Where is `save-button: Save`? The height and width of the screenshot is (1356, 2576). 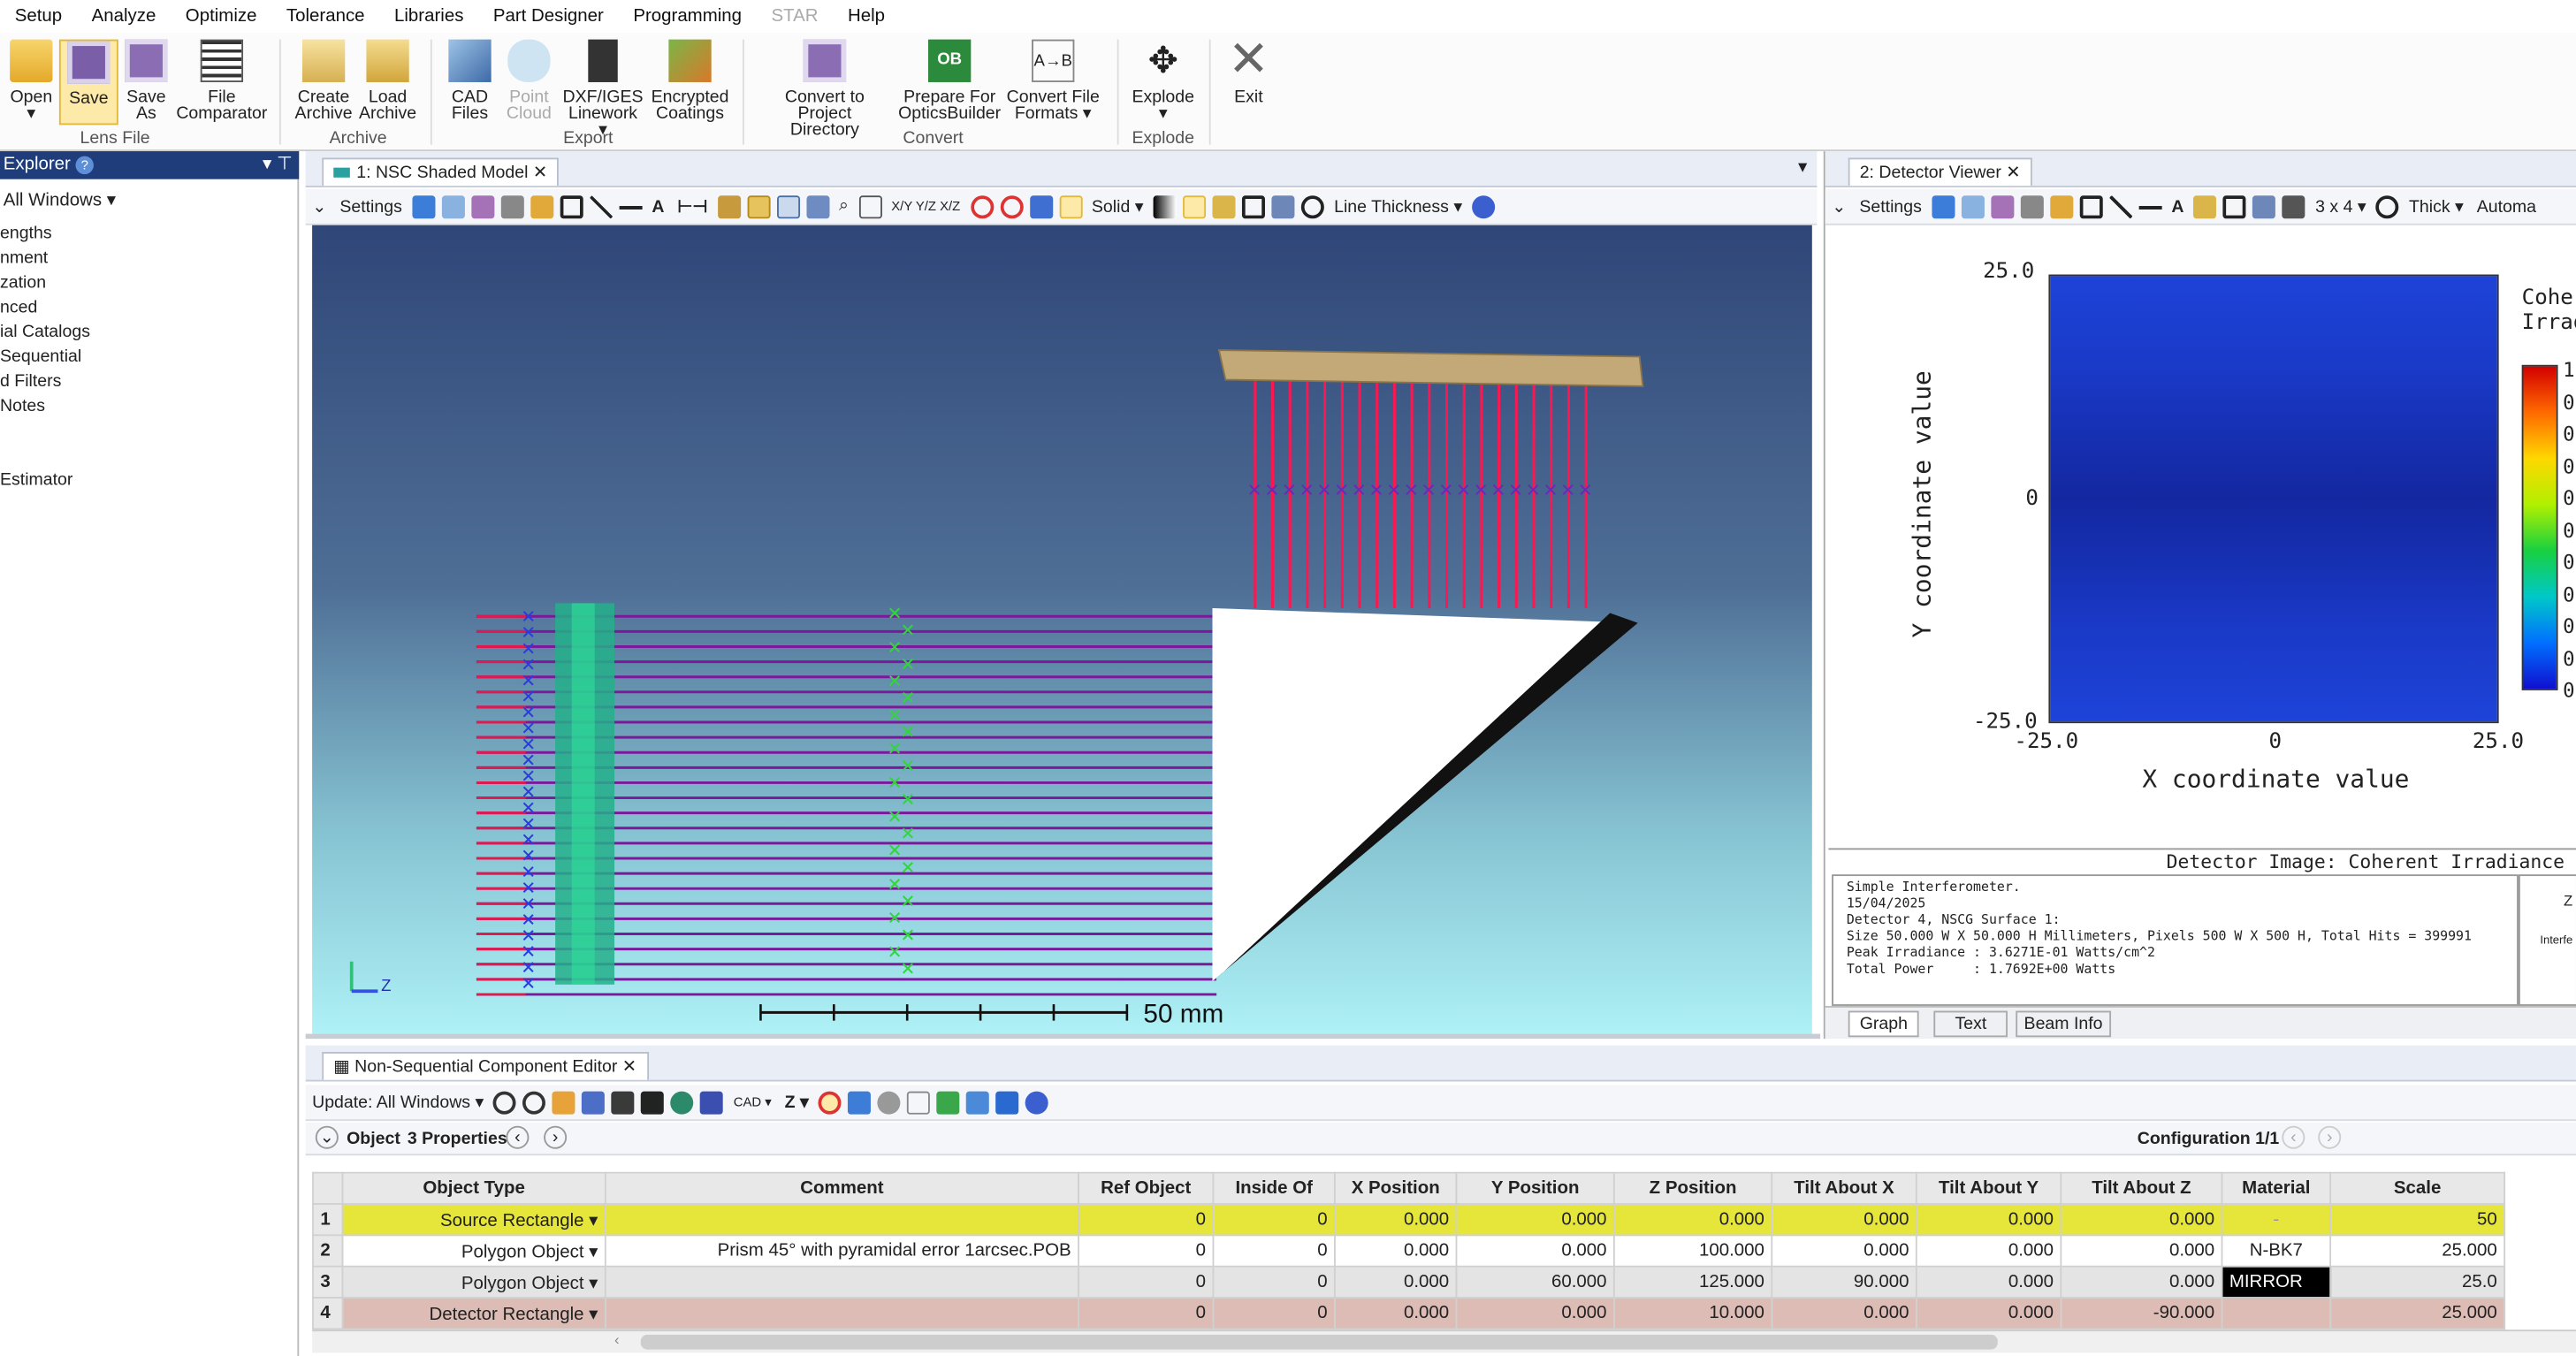 save-button: Save is located at coordinates (88, 82).